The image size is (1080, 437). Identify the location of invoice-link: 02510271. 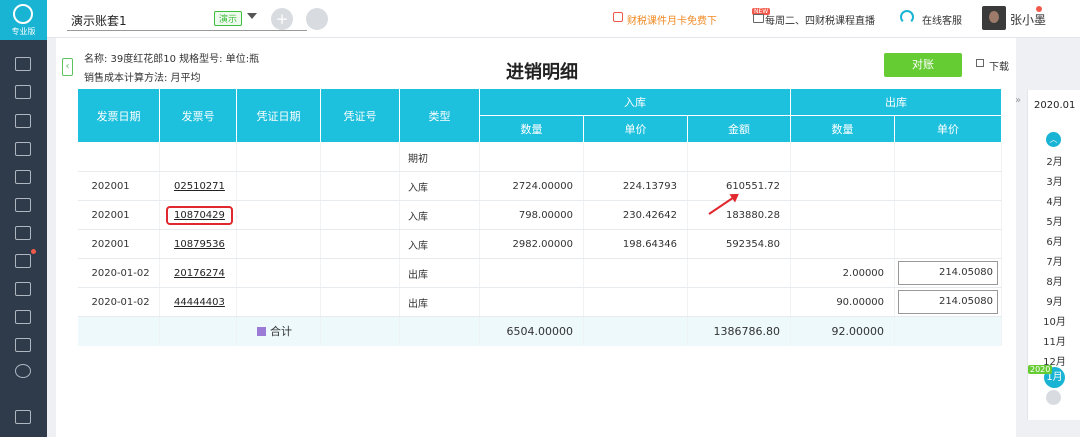
(199, 186).